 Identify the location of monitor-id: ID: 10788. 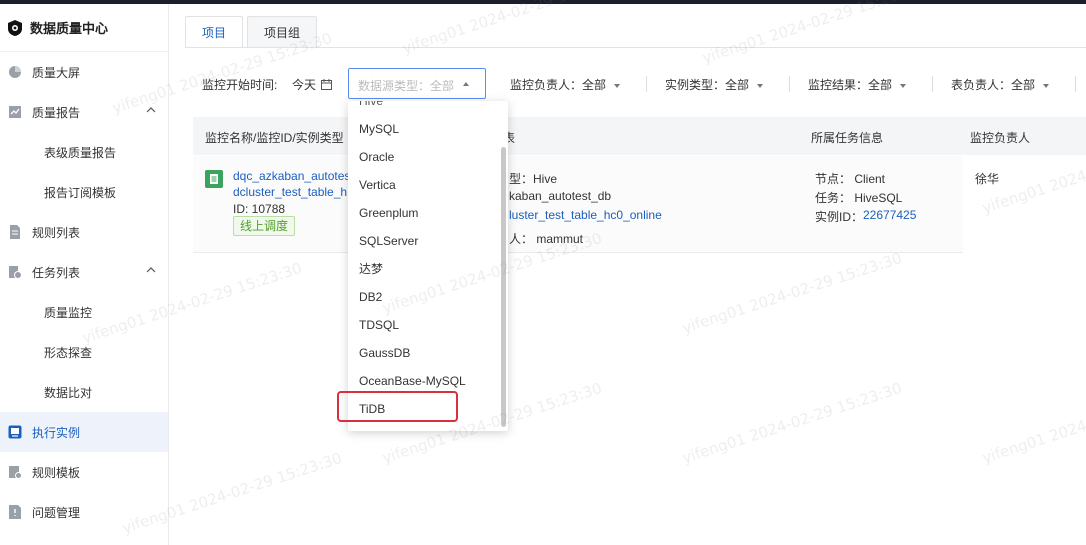
(259, 209).